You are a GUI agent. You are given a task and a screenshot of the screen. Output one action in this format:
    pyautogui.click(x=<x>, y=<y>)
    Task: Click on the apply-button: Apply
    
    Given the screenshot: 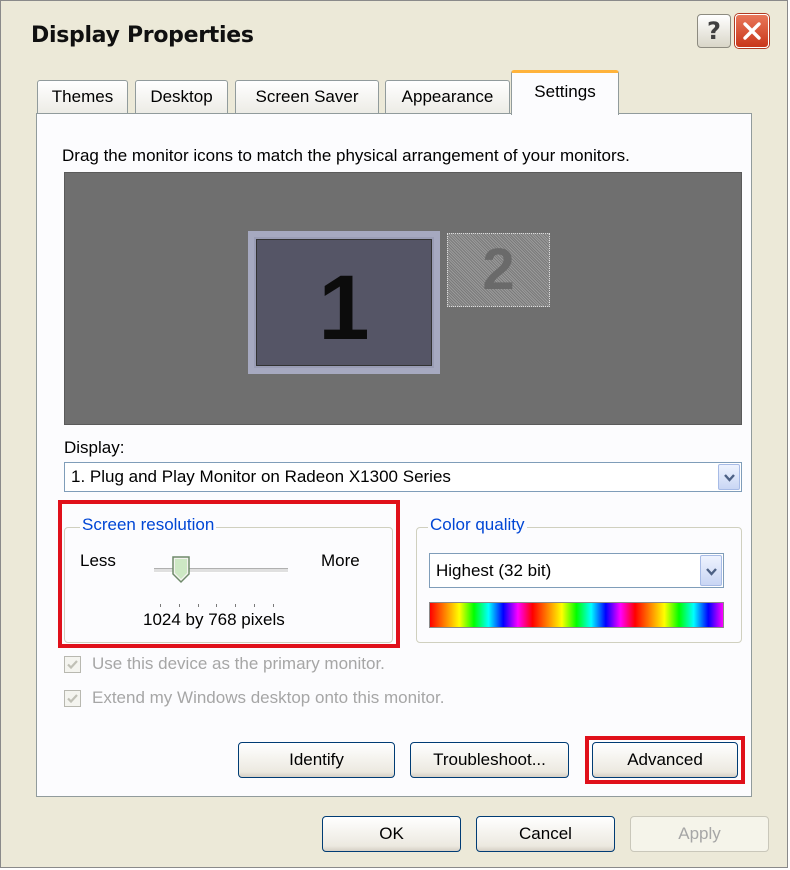 What is the action you would take?
    pyautogui.click(x=699, y=834)
    